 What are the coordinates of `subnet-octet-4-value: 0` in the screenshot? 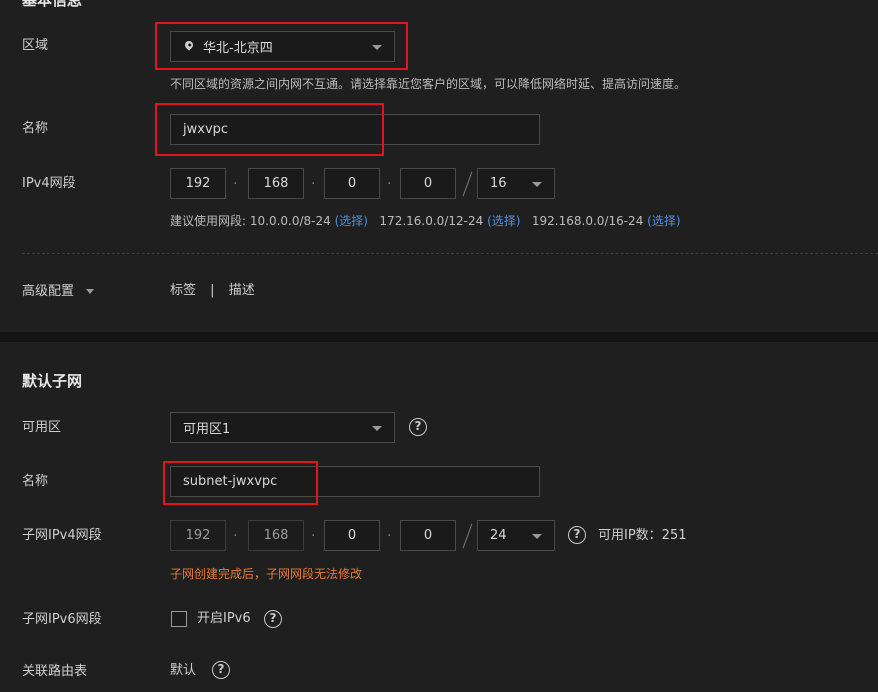 It's located at (428, 535).